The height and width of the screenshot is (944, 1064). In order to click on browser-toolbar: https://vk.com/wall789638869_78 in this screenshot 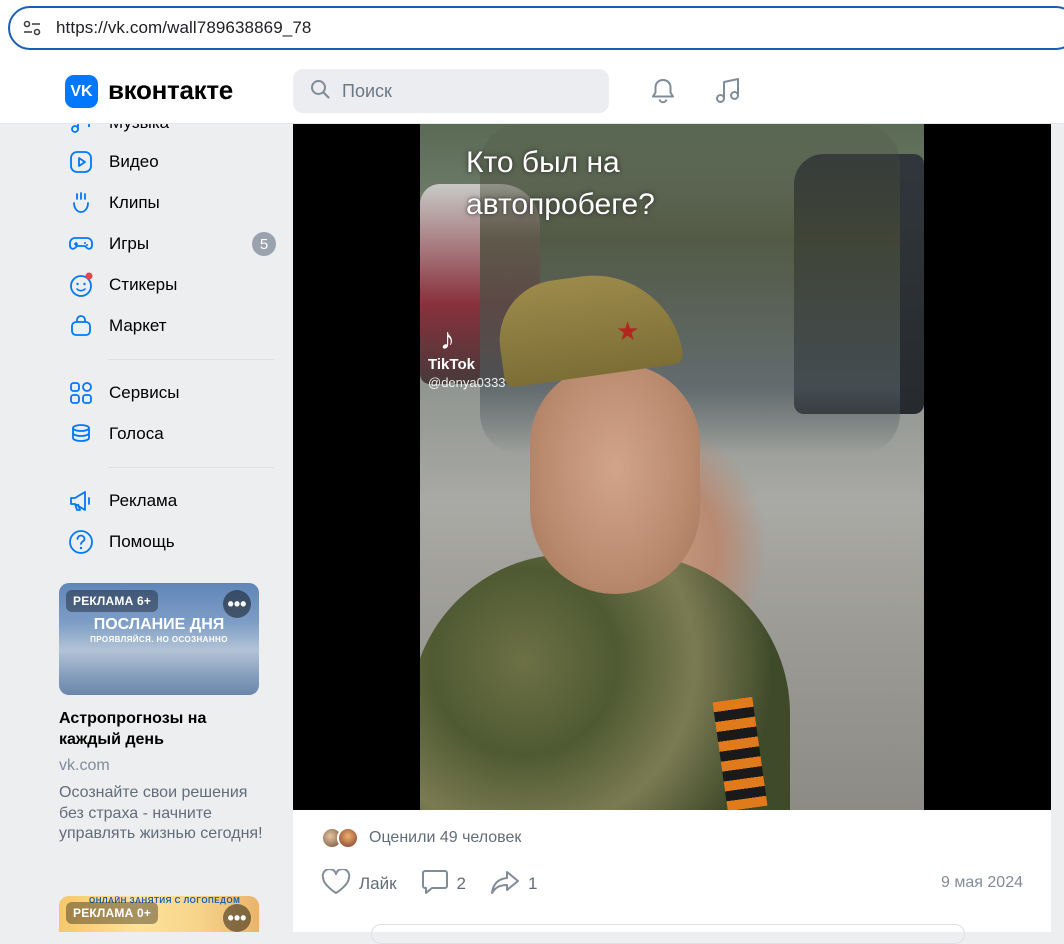, I will do `click(532, 29)`.